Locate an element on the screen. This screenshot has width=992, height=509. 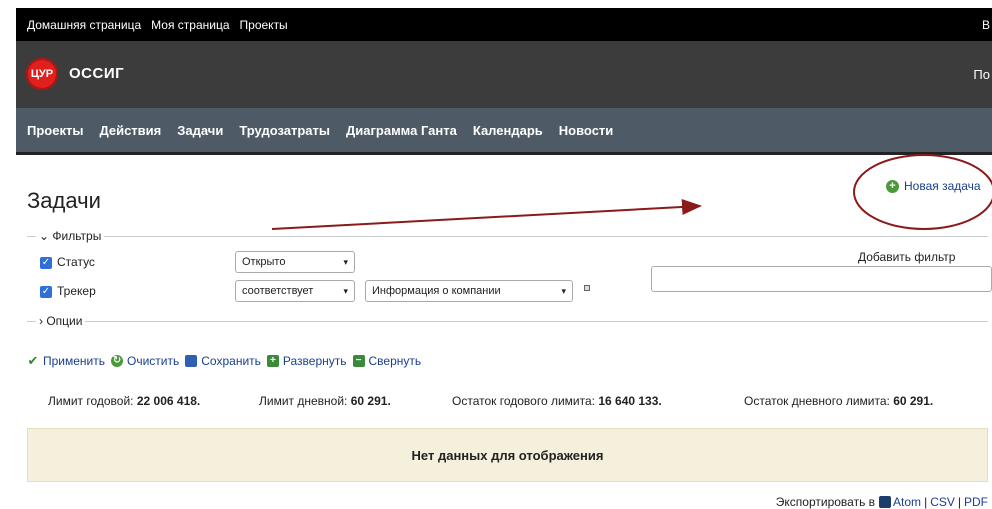
clear-label: Очистить is located at coordinates (153, 361).